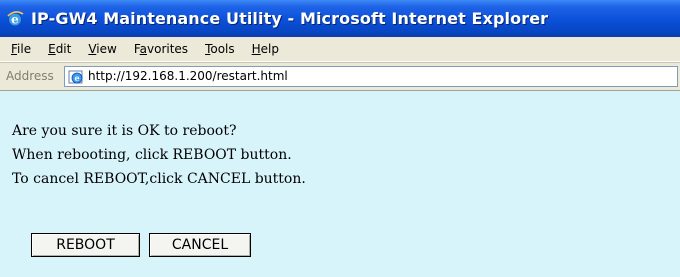  What do you see at coordinates (162, 49) in the screenshot?
I see `menu-favorites: Favorites` at bounding box center [162, 49].